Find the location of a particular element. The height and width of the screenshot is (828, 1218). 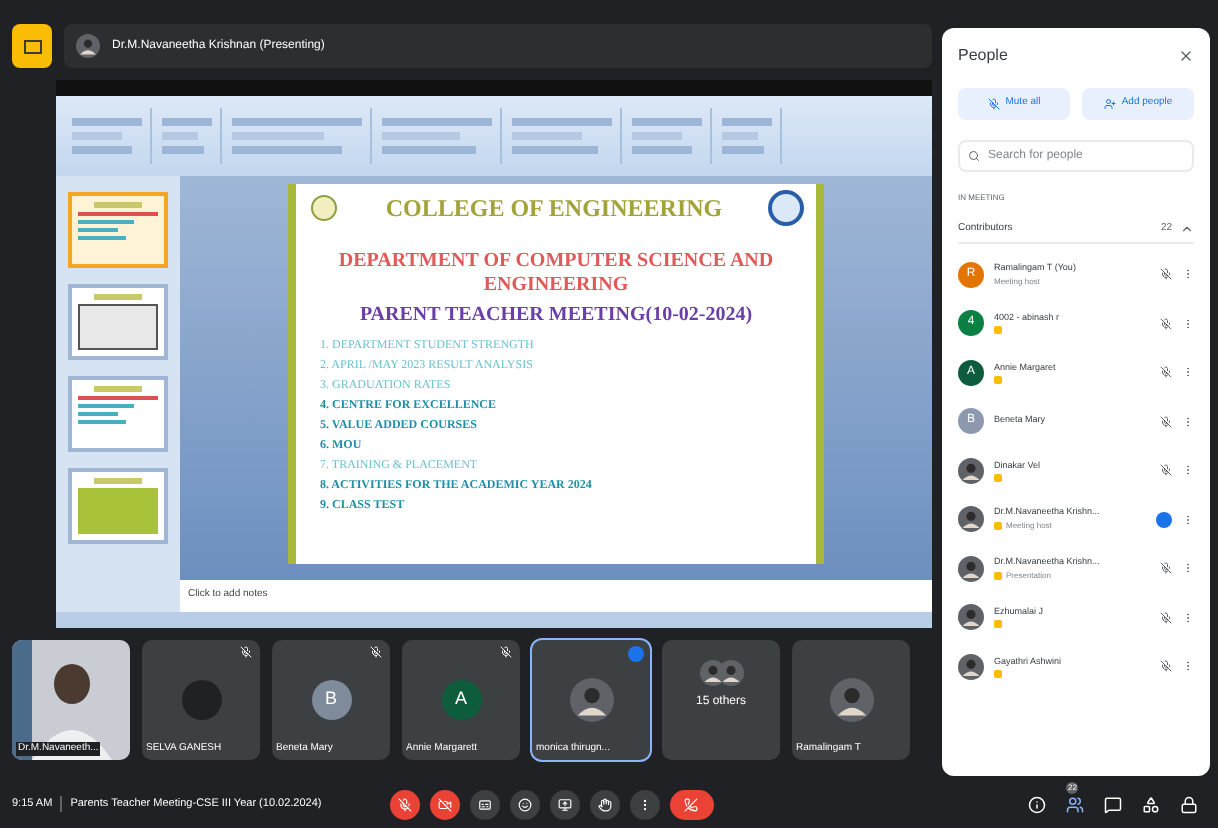

department-heading: DEPARTMENT OF COMPUTER SCIENCE AND ENGINEERING is located at coordinates (556, 274).